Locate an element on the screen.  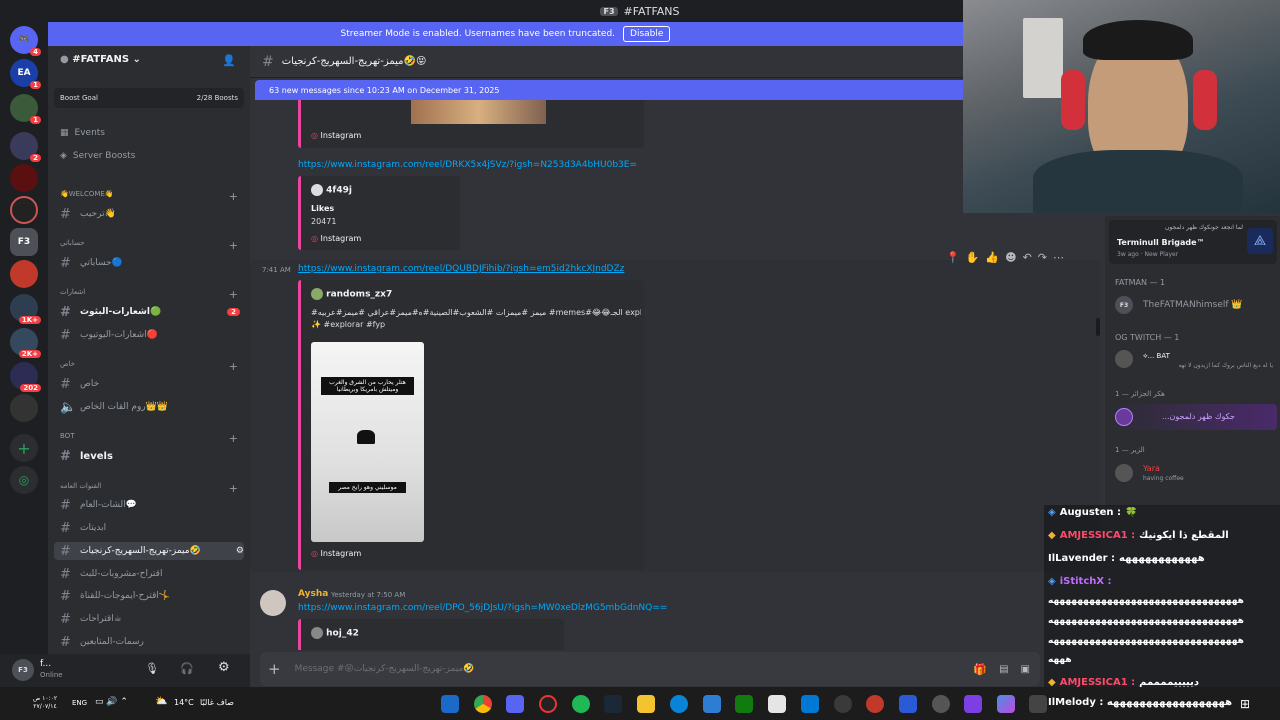
discover-icon: ◎ is located at coordinates (24, 480).